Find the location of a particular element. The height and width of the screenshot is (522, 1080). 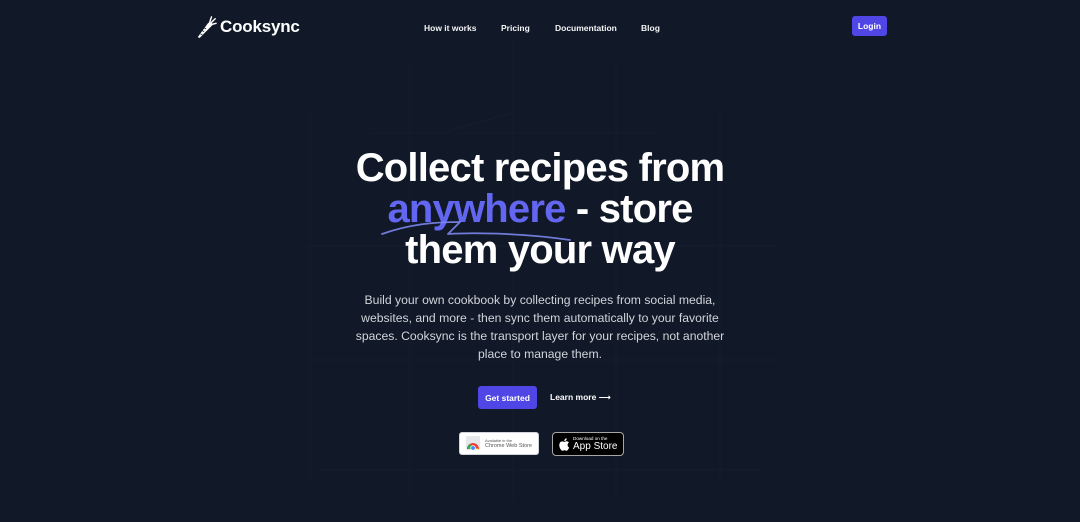

chrome-icon is located at coordinates (473, 443).